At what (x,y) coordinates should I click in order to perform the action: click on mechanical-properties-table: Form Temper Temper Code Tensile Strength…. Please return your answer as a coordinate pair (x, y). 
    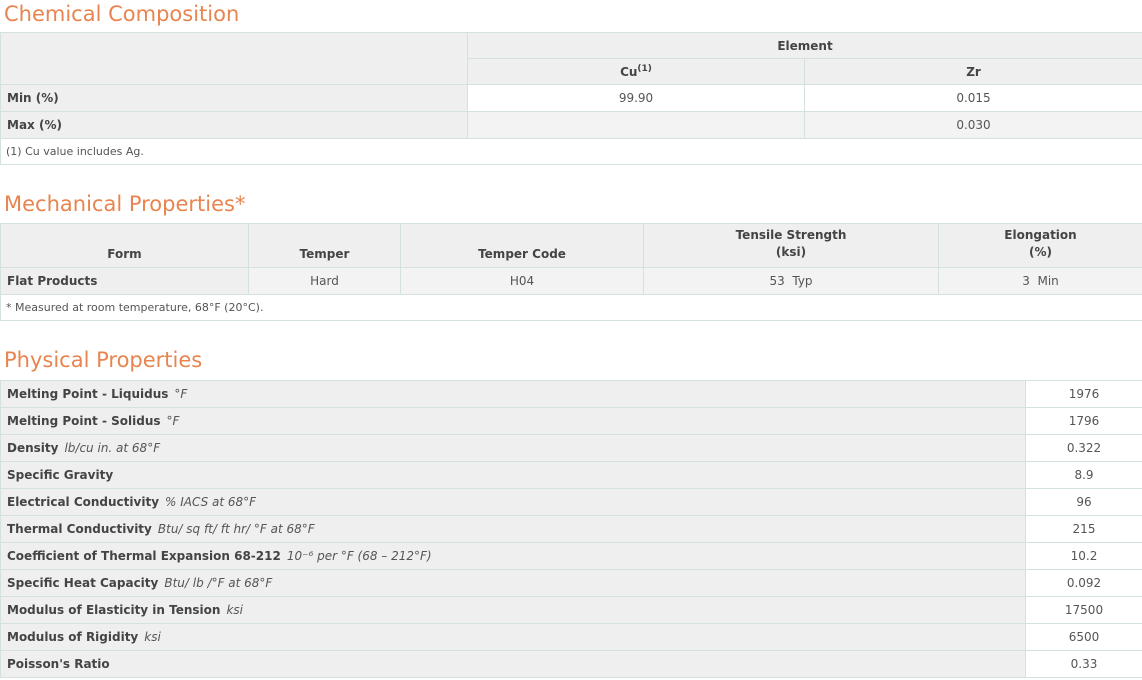
    Looking at the image, I should click on (571, 272).